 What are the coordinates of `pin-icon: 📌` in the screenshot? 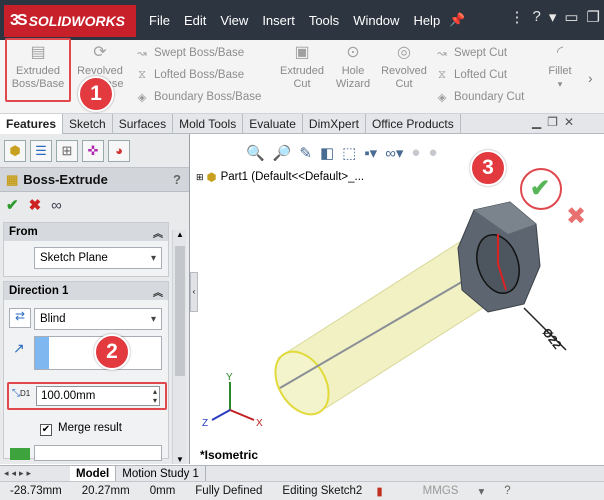 It's located at (457, 20).